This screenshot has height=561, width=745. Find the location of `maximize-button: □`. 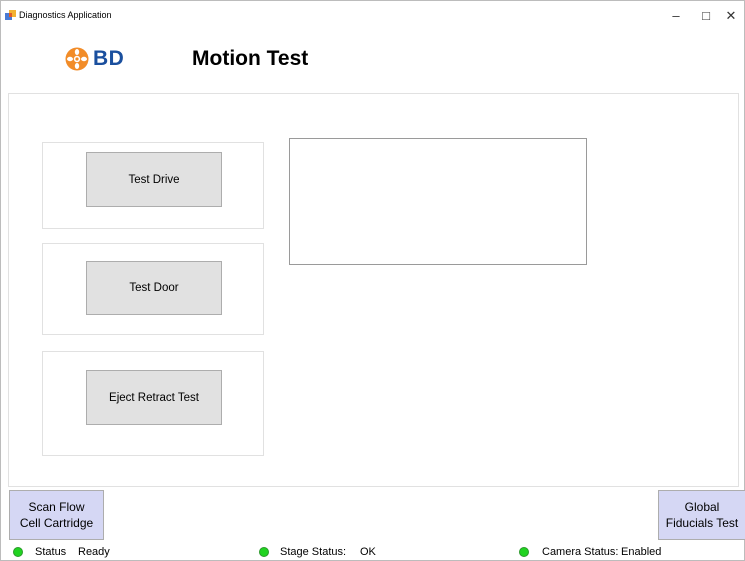

maximize-button: □ is located at coordinates (706, 16).